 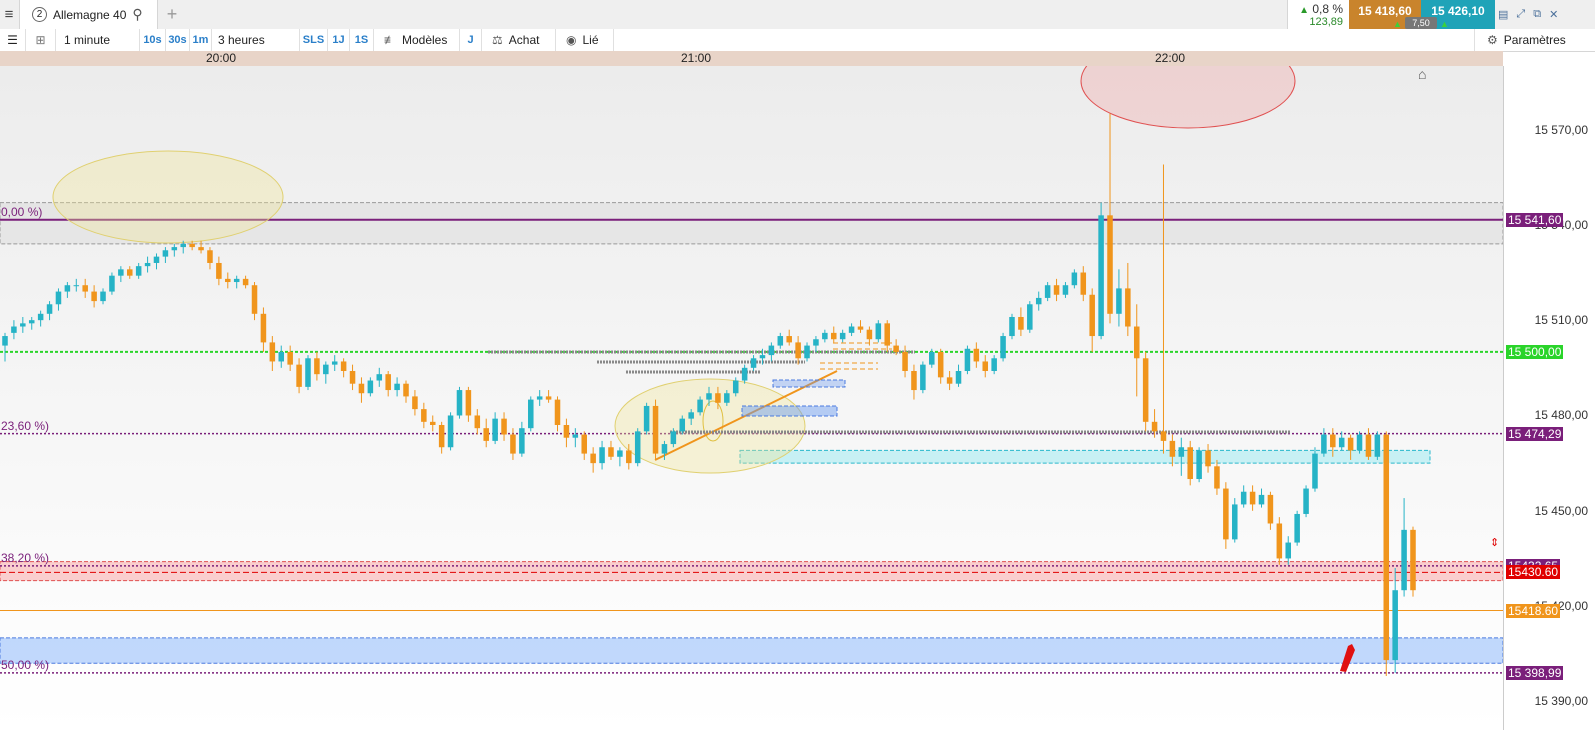 I want to click on current-price-tag: 15418.60, so click(x=1533, y=610).